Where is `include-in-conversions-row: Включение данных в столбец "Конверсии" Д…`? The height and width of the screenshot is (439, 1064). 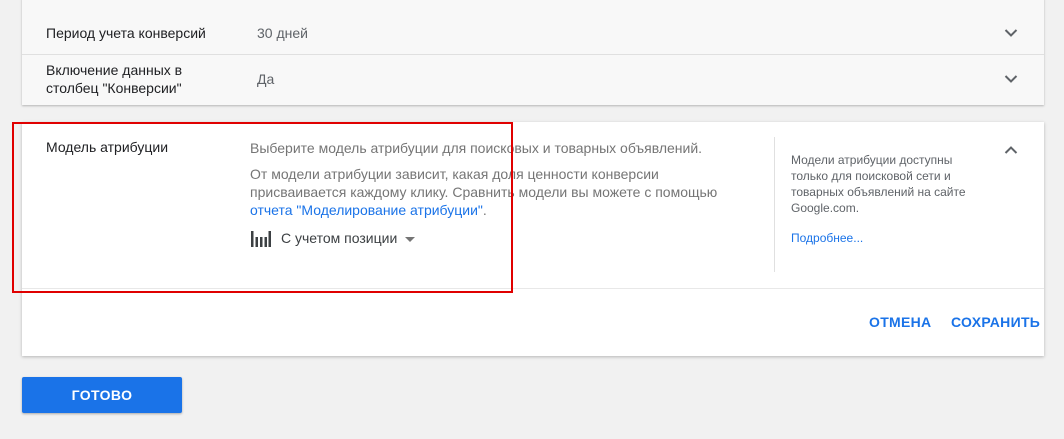
include-in-conversions-row: Включение данных в столбец "Конверсии" Д… is located at coordinates (533, 80).